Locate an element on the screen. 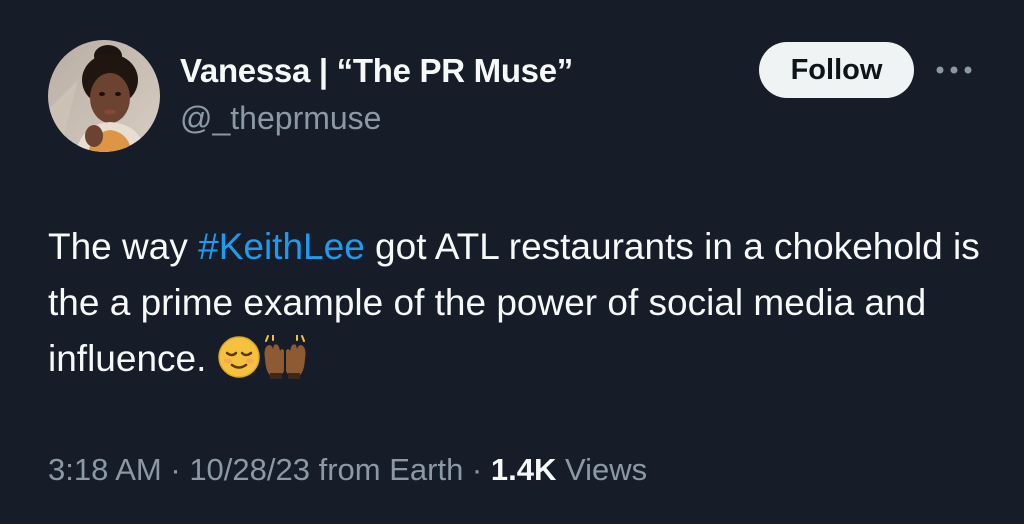 The width and height of the screenshot is (1024, 524). tweet-source: from Earth is located at coordinates (386, 469).